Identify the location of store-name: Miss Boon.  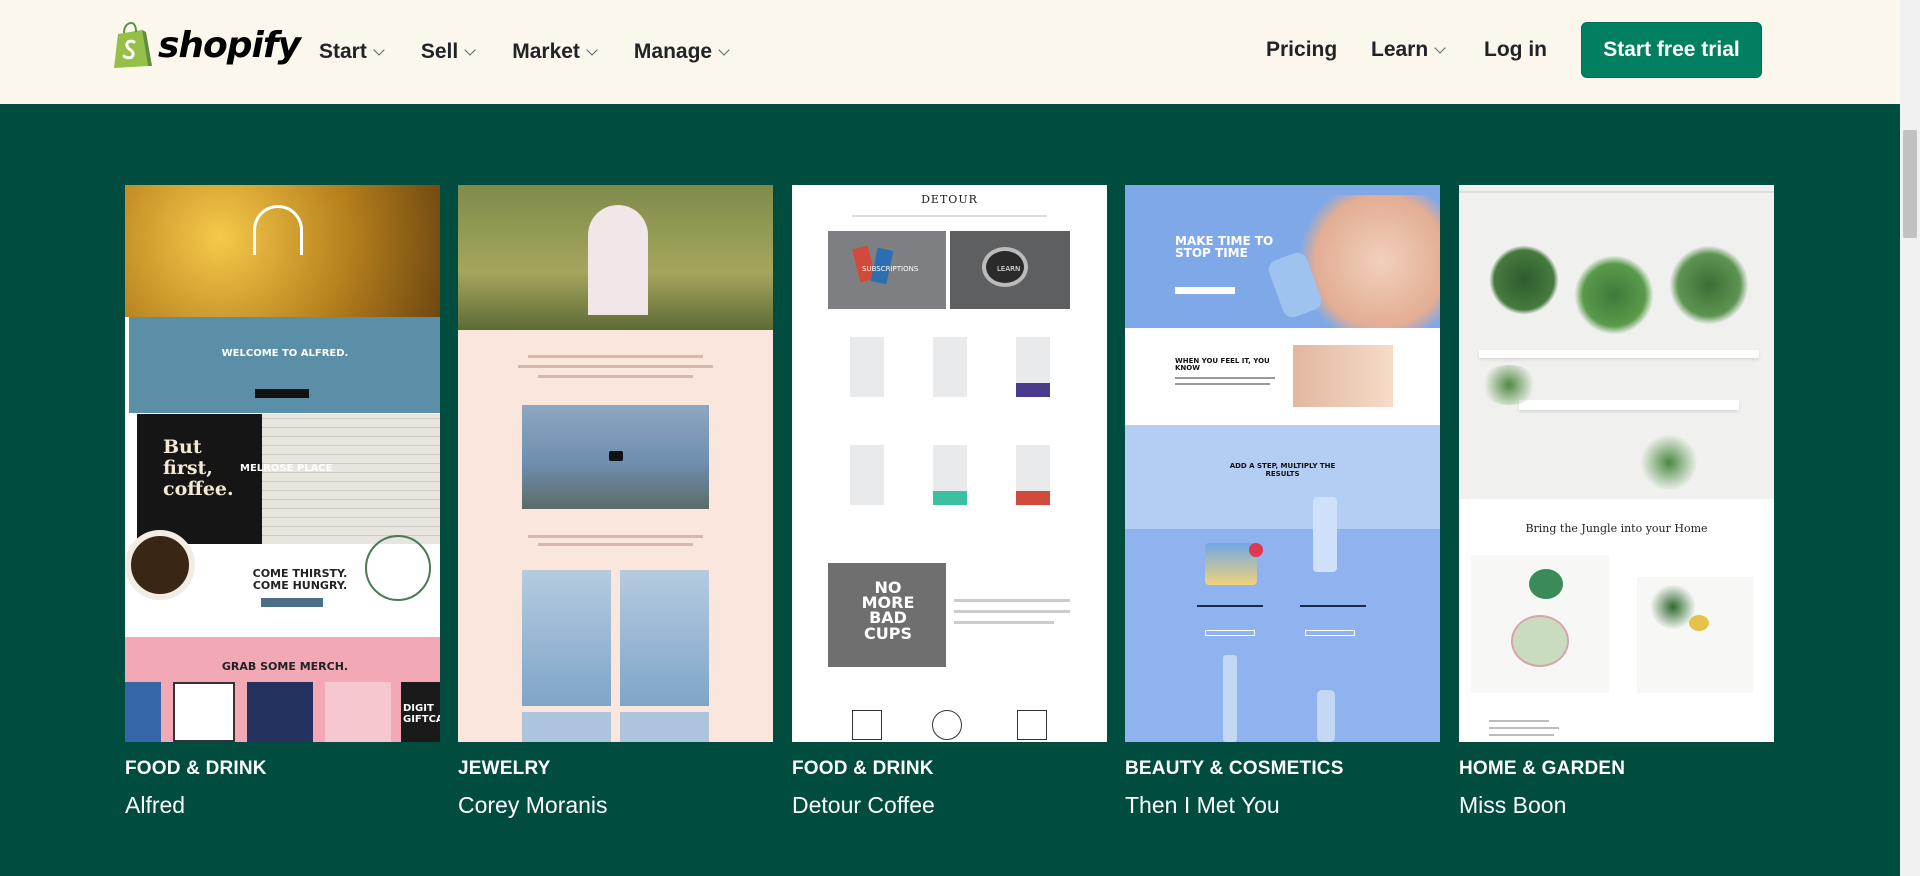
(1512, 805).